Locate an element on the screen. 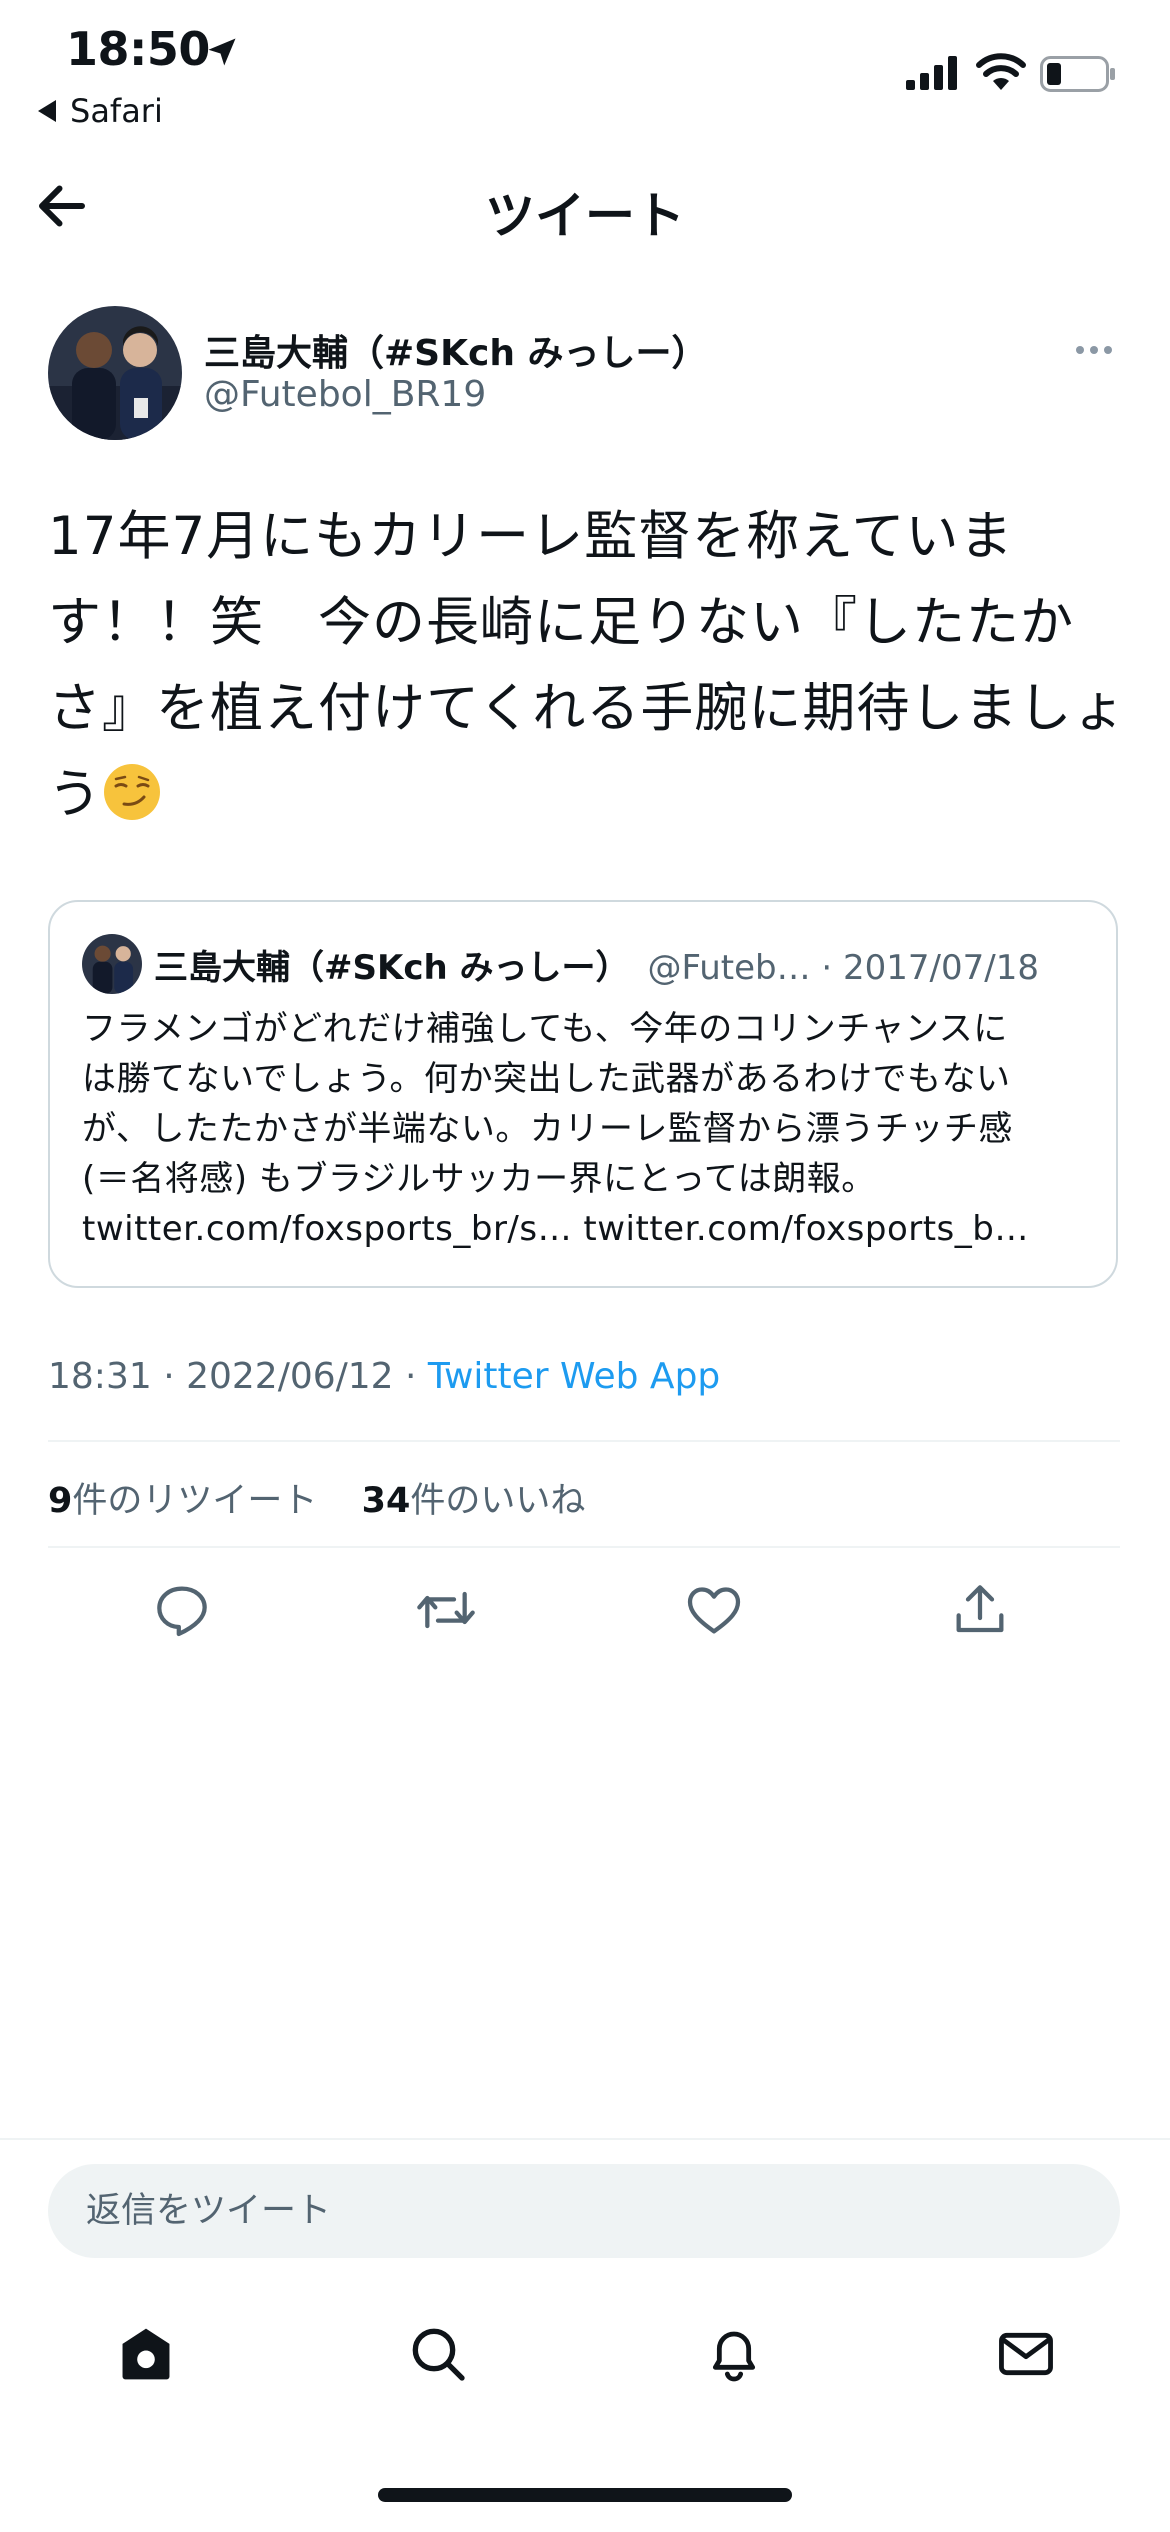 This screenshot has width=1170, height=2532. smirking-face-emoji is located at coordinates (132, 792).